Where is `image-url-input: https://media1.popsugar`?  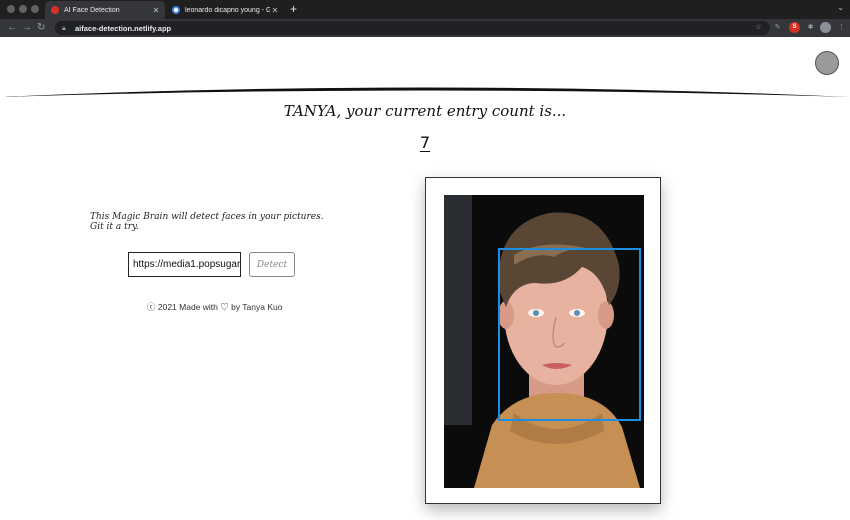 image-url-input: https://media1.popsugar is located at coordinates (184, 264).